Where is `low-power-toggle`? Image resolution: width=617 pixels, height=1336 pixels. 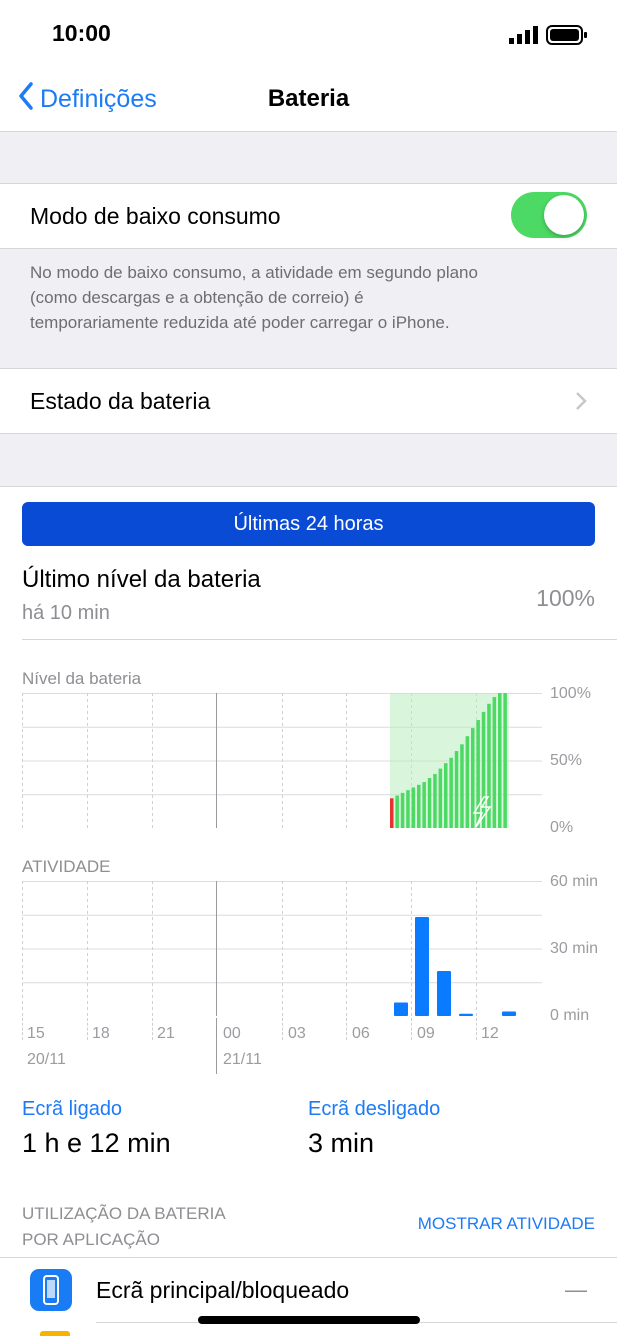 low-power-toggle is located at coordinates (549, 215).